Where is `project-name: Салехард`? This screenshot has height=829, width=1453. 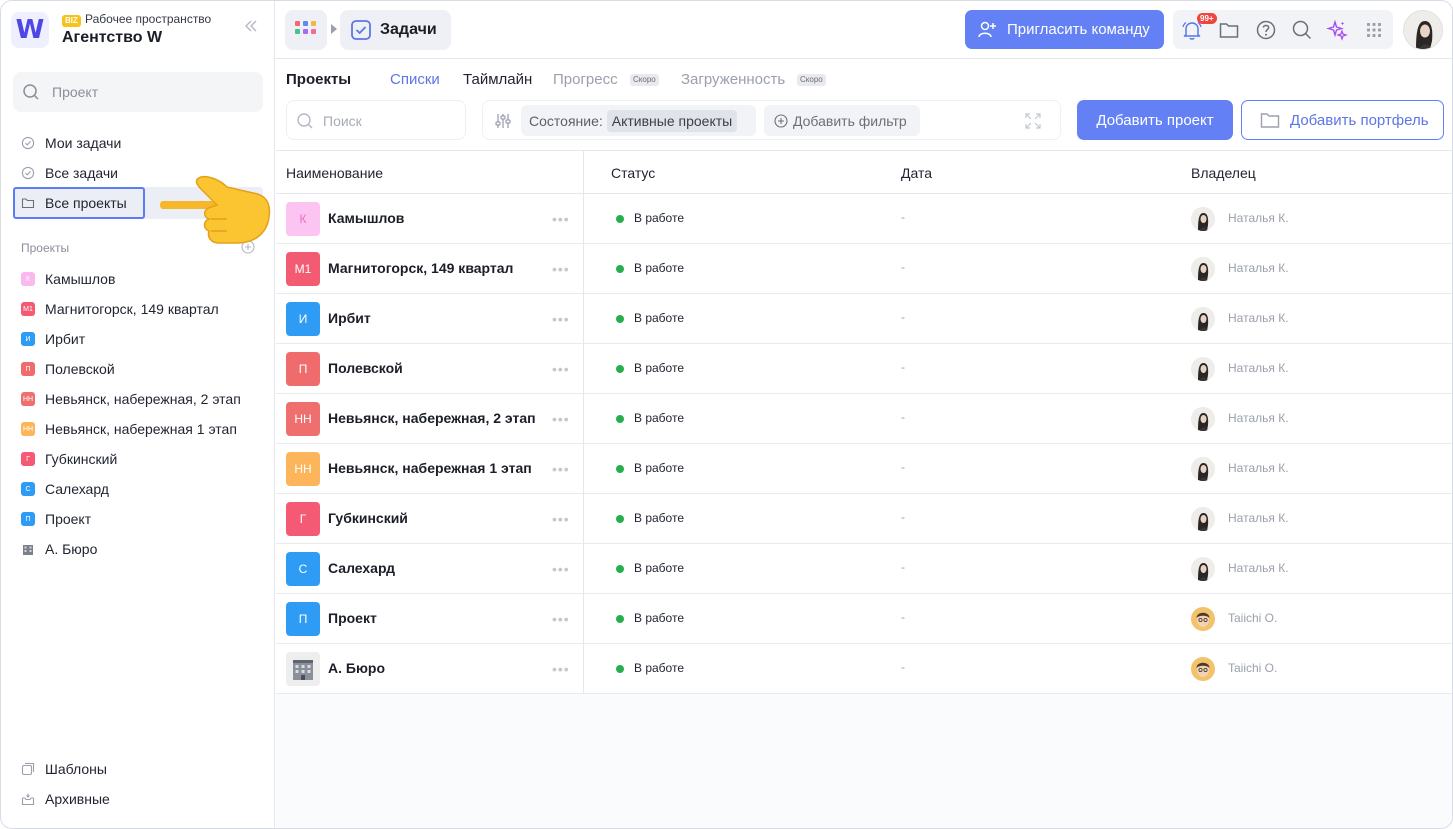
project-name: Салехард is located at coordinates (361, 568).